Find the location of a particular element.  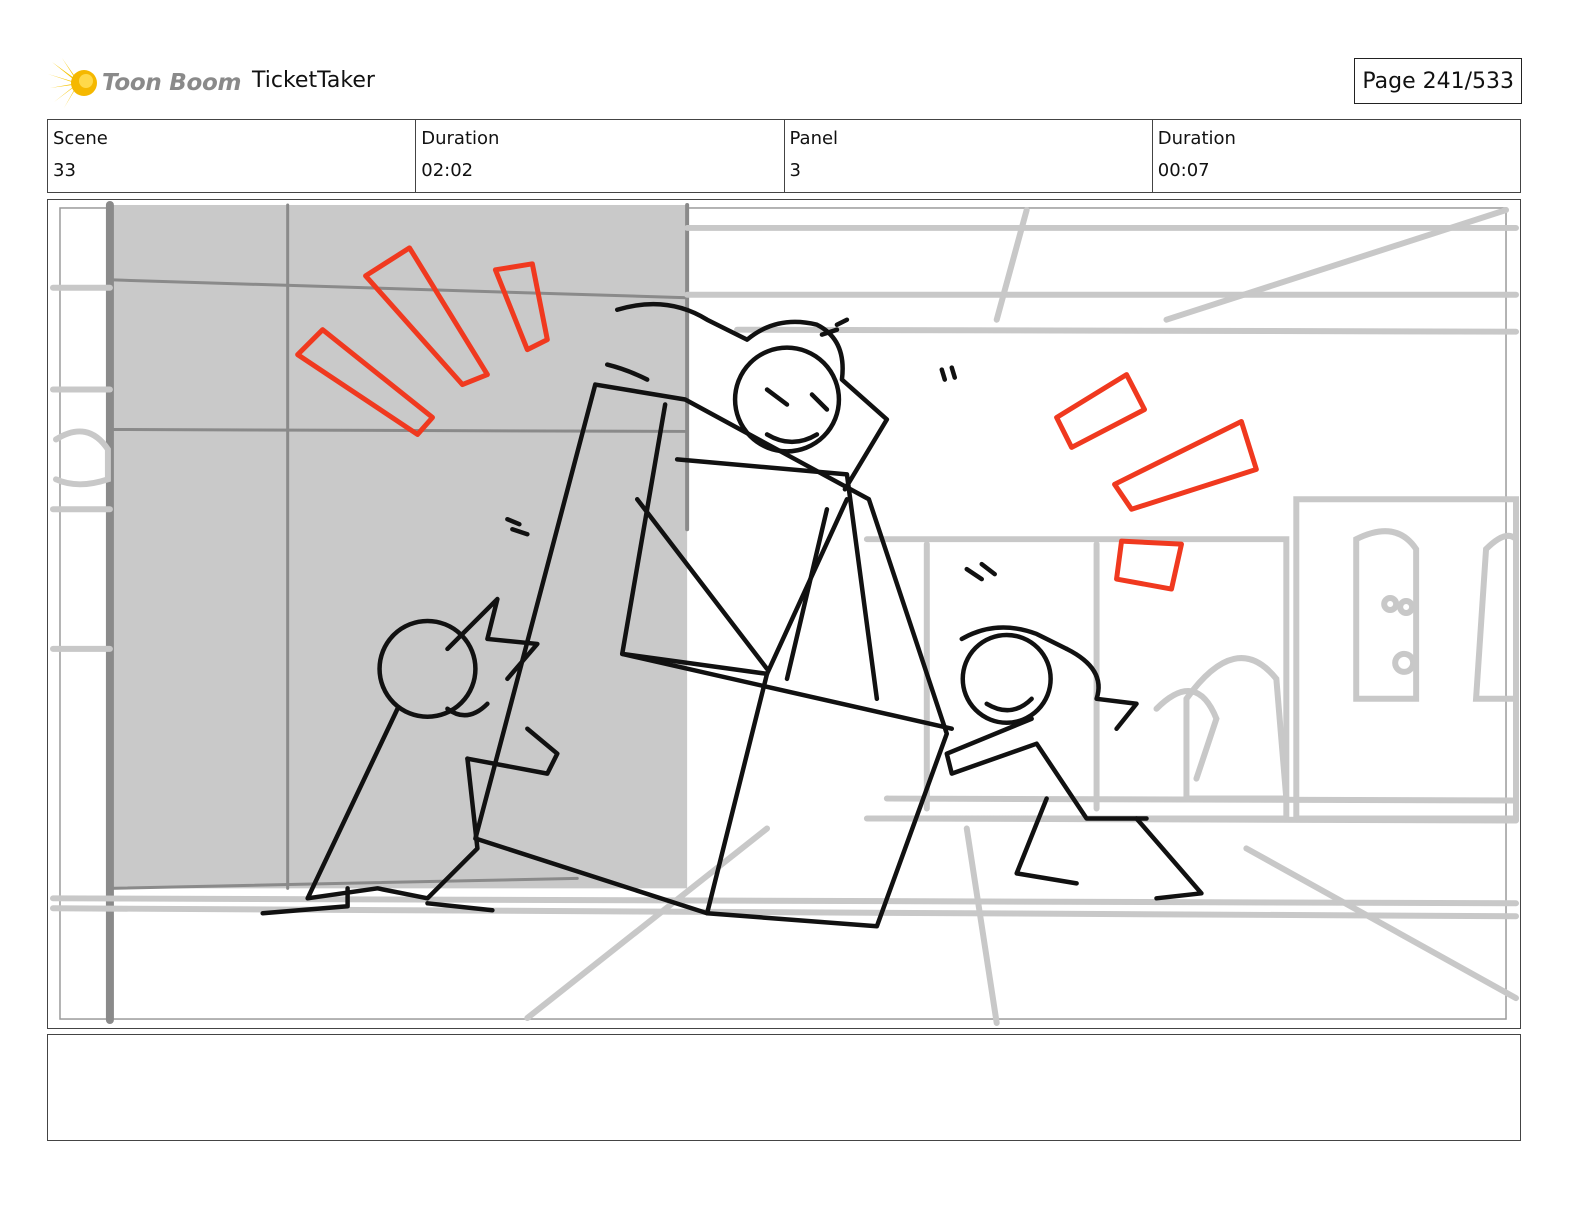

scene-duration-value: 02:02 is located at coordinates (447, 170).